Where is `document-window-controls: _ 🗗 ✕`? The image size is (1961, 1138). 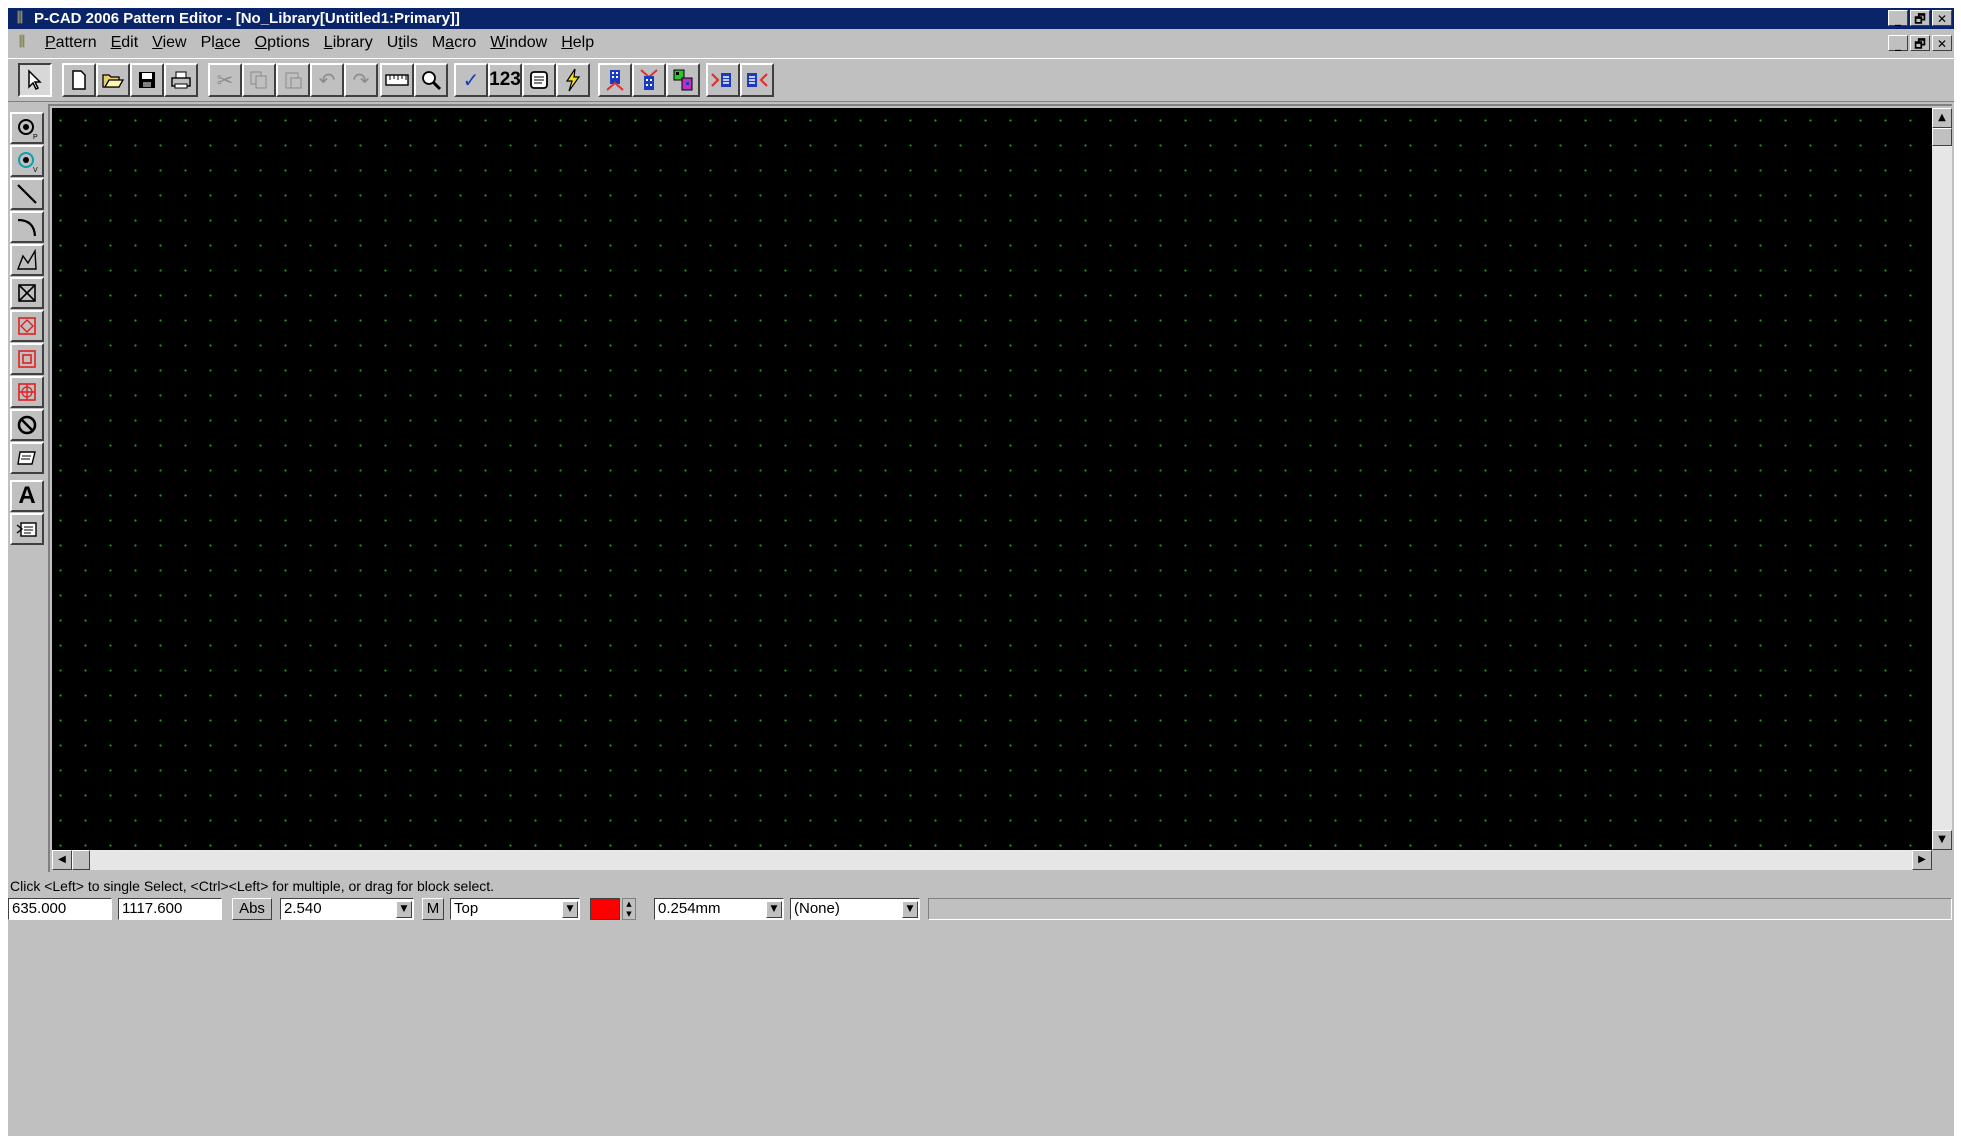
document-window-controls: _ 🗗 ✕ is located at coordinates (1920, 43).